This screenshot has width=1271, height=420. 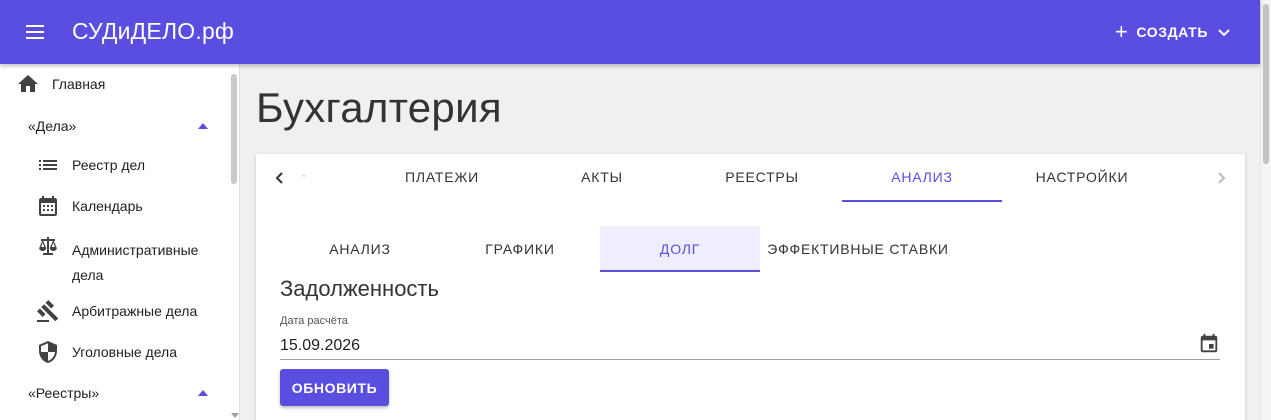 I want to click on sidebar-group-label: «Реестры», so click(x=64, y=393).